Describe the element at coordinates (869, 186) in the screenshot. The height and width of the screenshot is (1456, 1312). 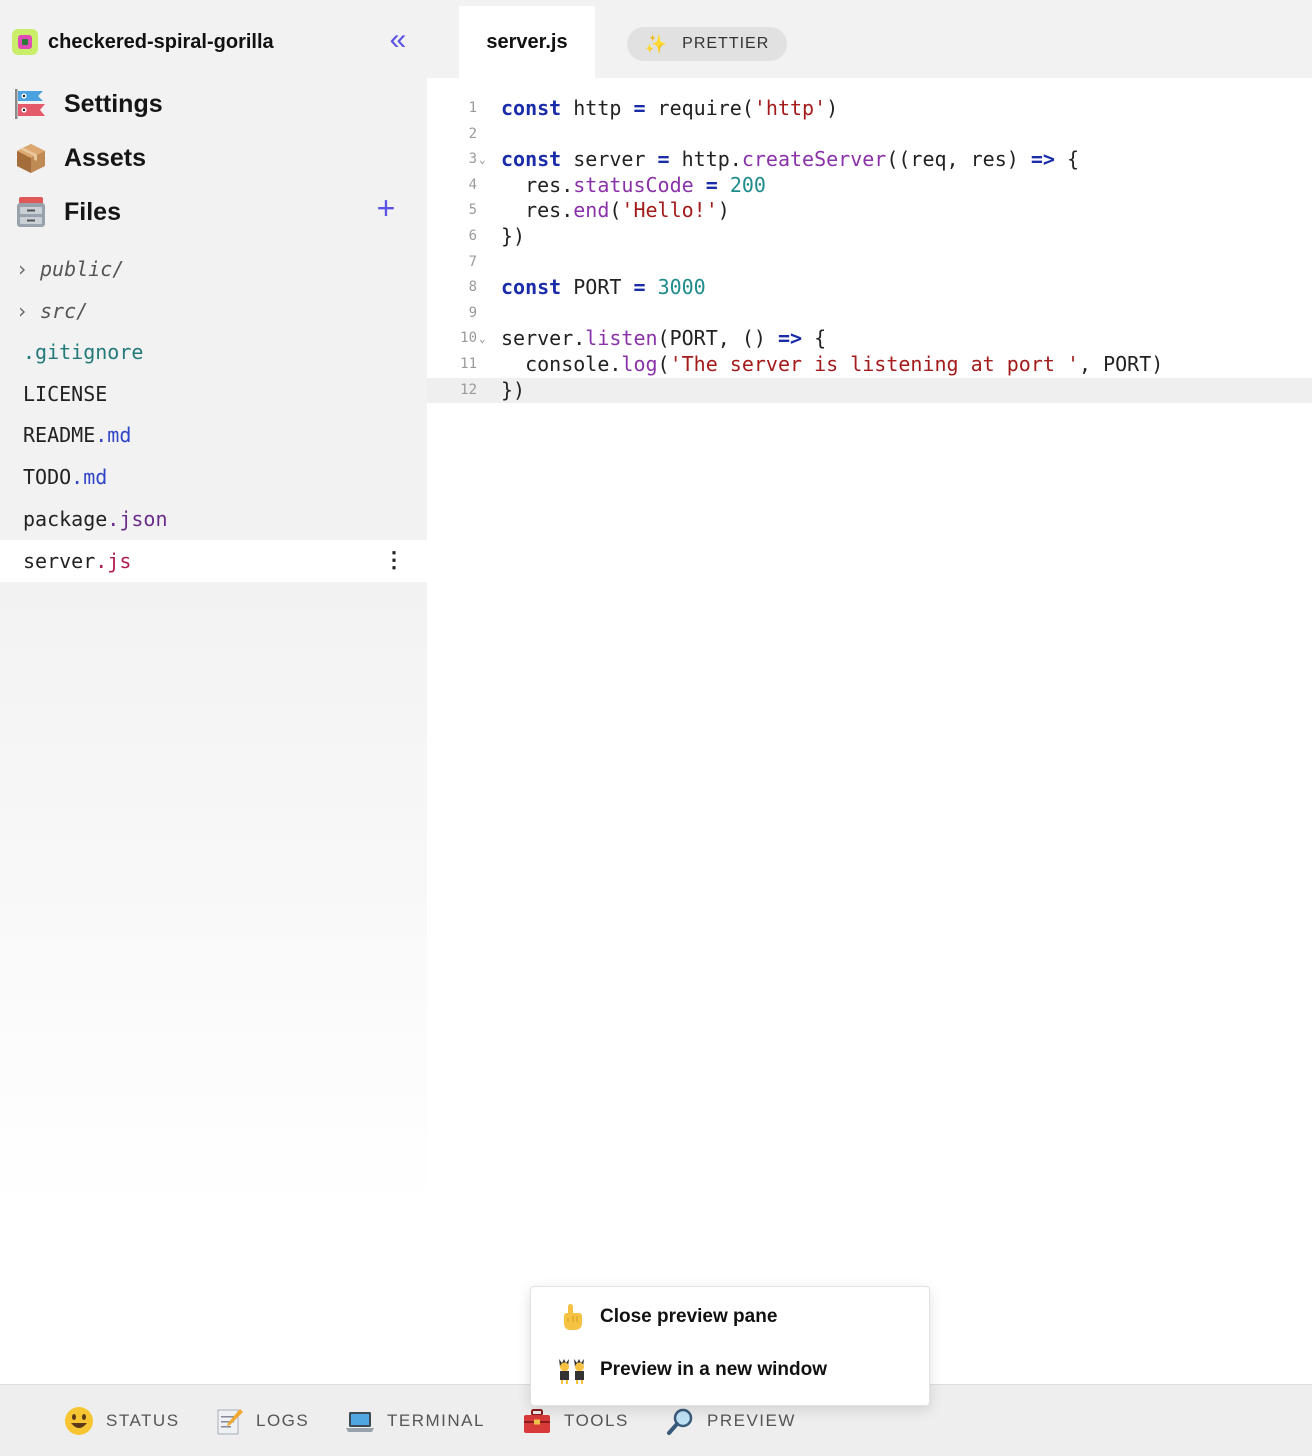
I see `code-line: 4 res.statusCode = 200` at that location.